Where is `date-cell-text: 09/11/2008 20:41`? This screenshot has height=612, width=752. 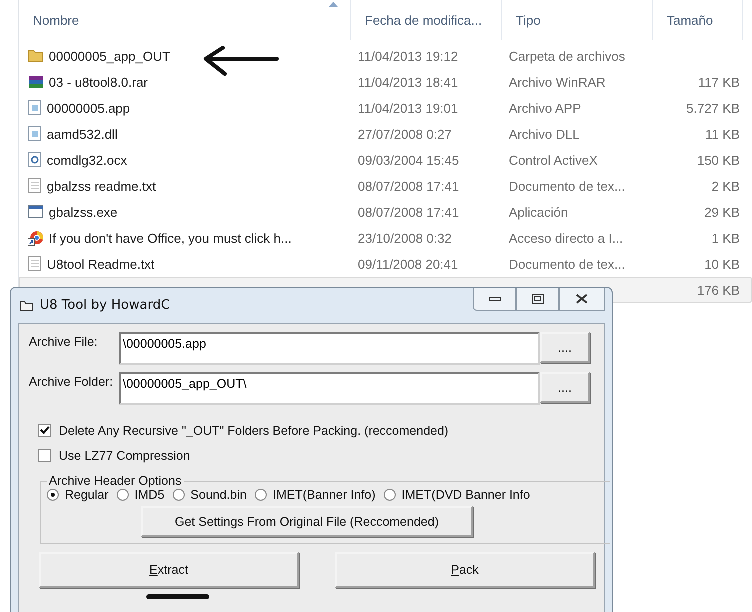 date-cell-text: 09/11/2008 20:41 is located at coordinates (408, 264).